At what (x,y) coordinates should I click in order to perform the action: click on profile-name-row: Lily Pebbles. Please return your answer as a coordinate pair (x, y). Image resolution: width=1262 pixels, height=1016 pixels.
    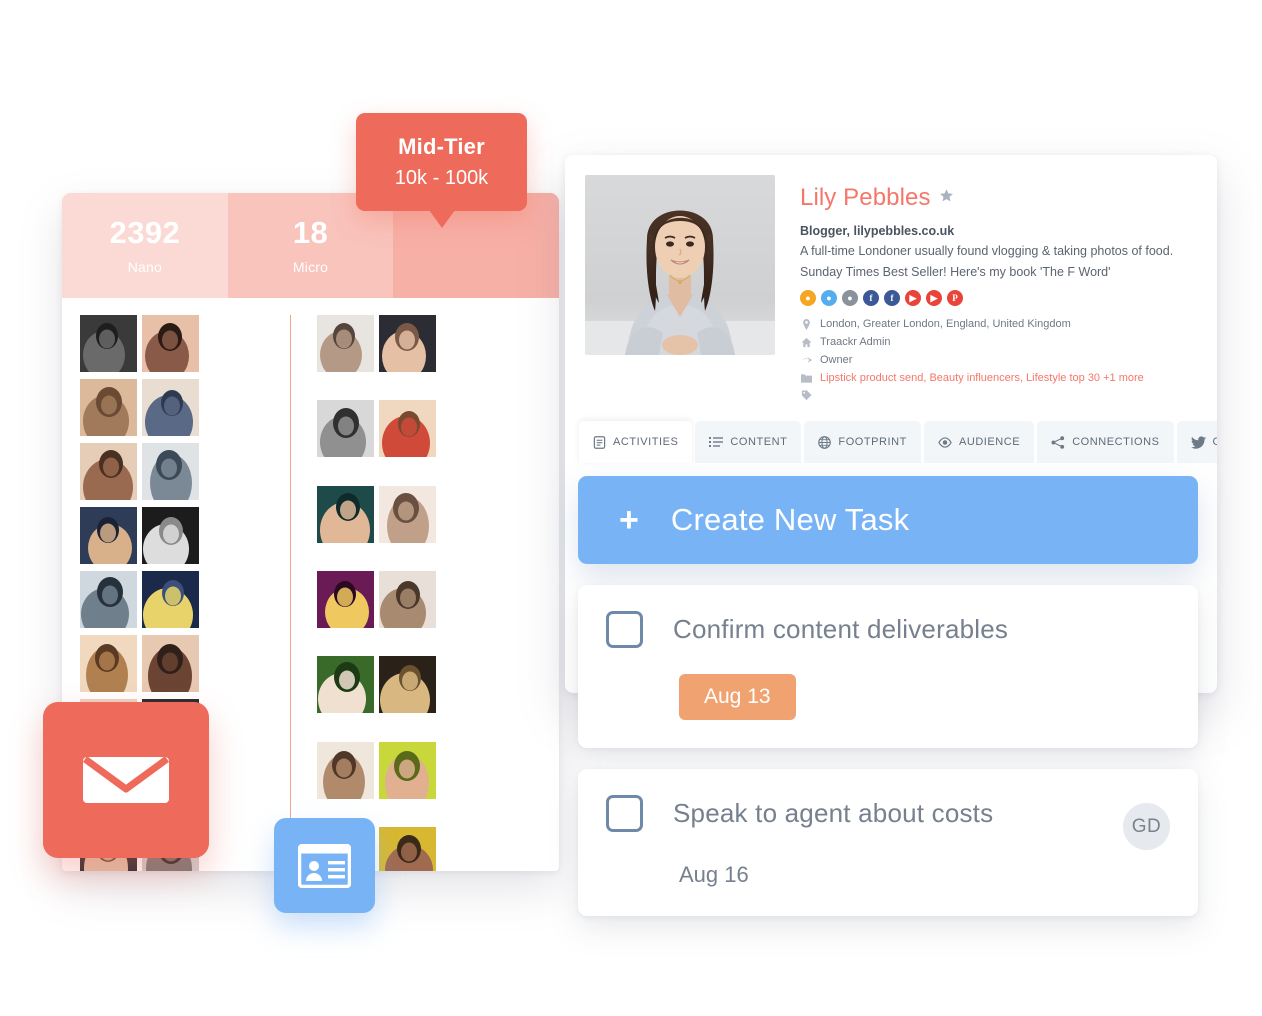
    Looking at the image, I should click on (998, 198).